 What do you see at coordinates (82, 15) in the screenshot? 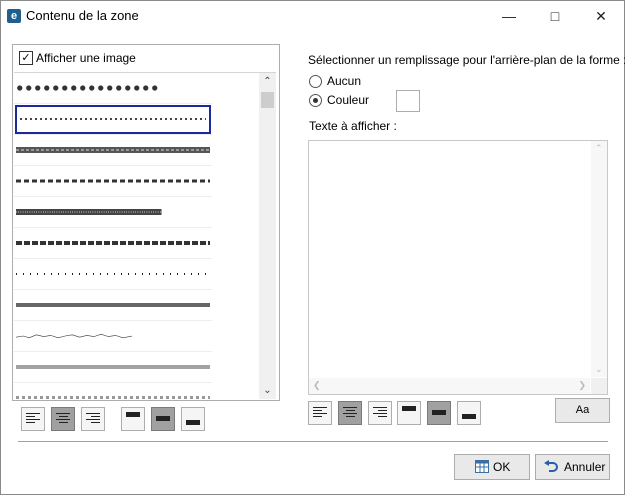
I see `window-title: Contenu de la zone` at bounding box center [82, 15].